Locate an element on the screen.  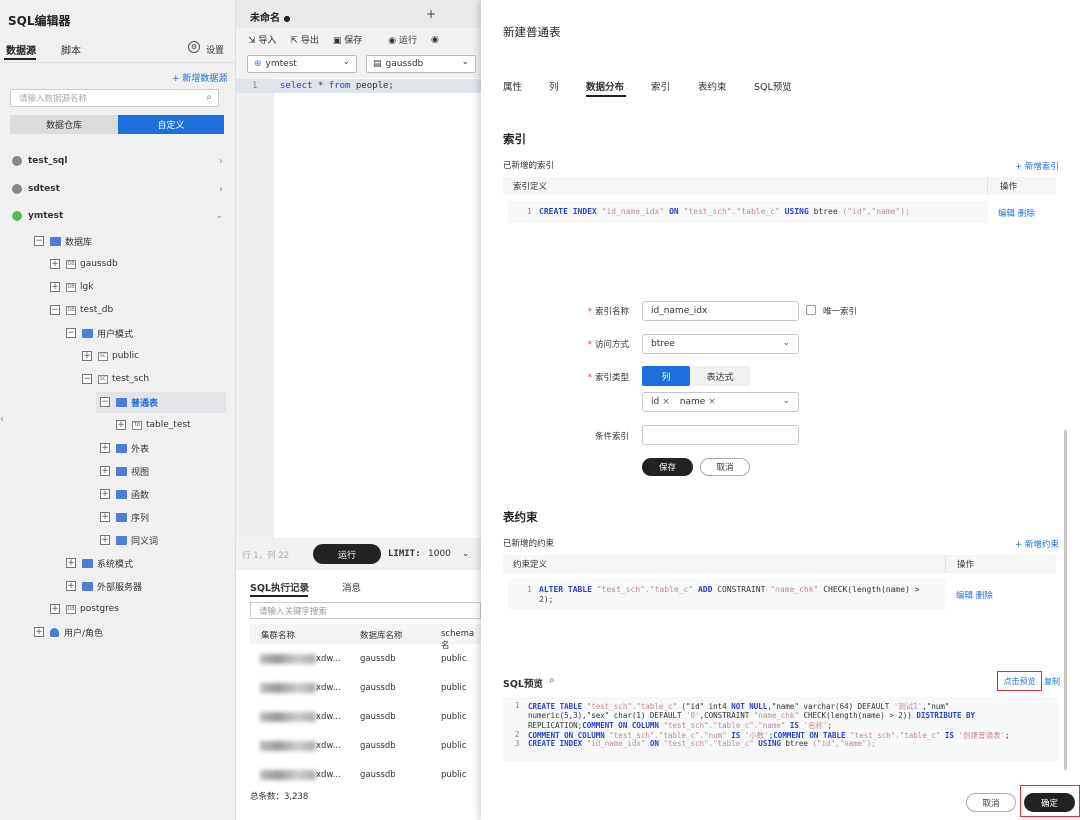
gear-icon: ⚙ is located at coordinates (194, 47).